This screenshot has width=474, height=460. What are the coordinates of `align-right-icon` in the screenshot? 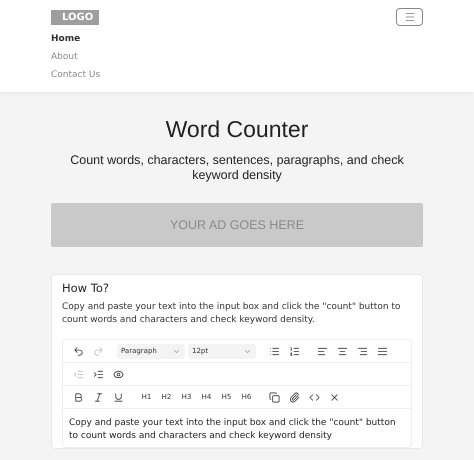 It's located at (362, 351).